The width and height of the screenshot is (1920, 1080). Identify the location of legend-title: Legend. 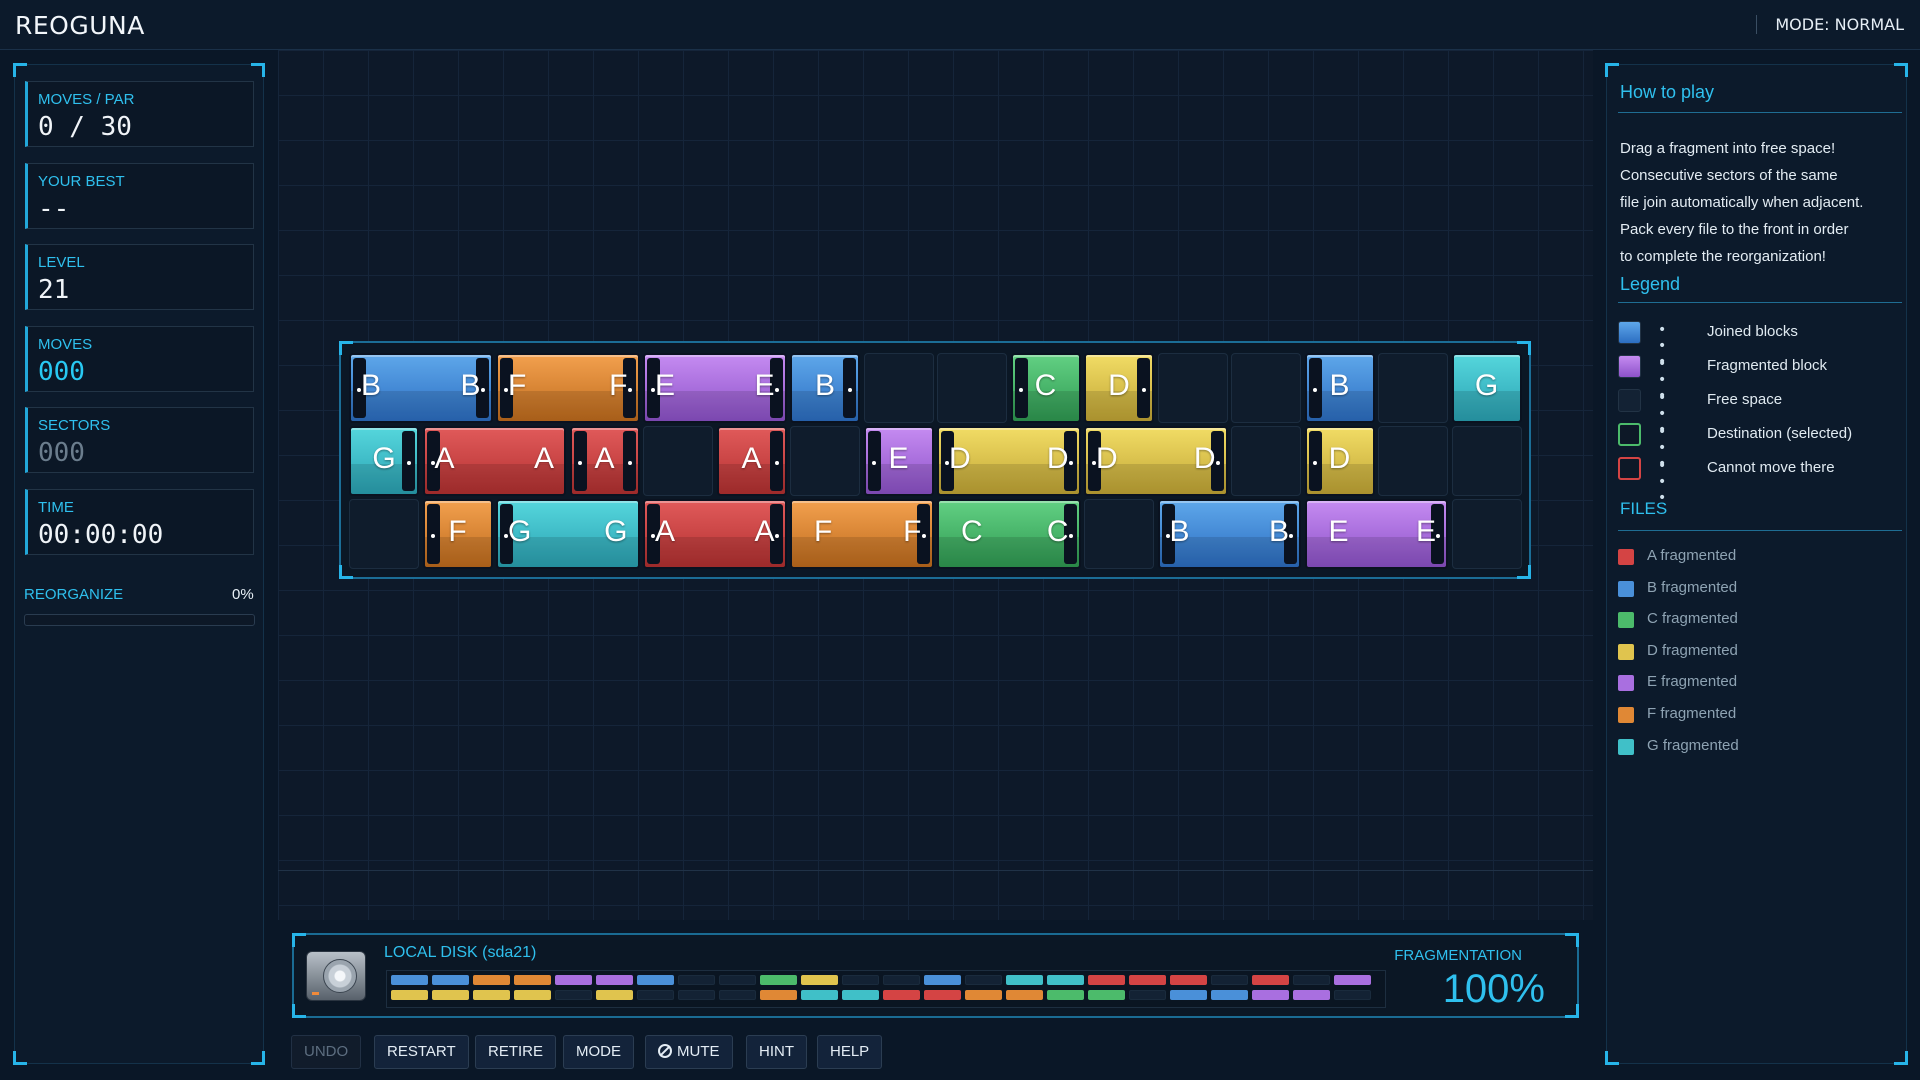
(1650, 284).